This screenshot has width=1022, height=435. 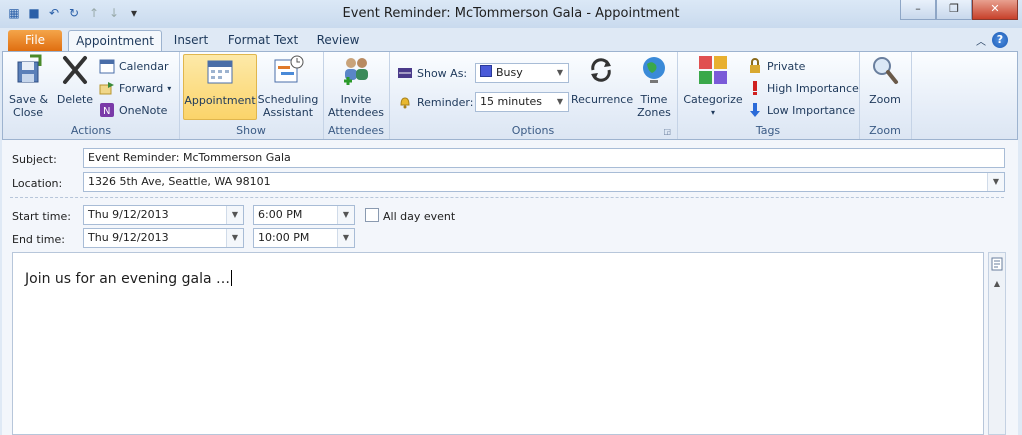 I want to click on onenote-icon: N, so click(x=107, y=110).